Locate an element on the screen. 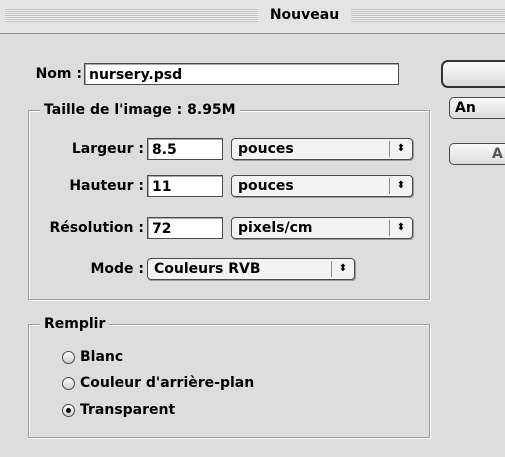 This screenshot has height=457, width=505. resolution-field: 72 is located at coordinates (185, 228).